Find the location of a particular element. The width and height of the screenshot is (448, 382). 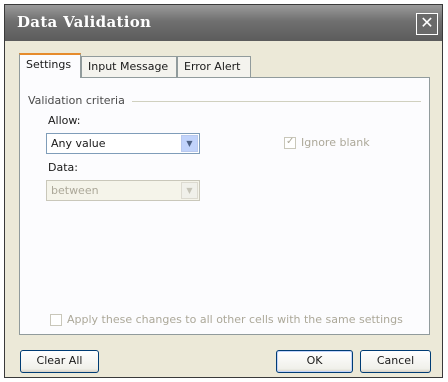

ignore-blank-checkbox: ✓ is located at coordinates (290, 142).